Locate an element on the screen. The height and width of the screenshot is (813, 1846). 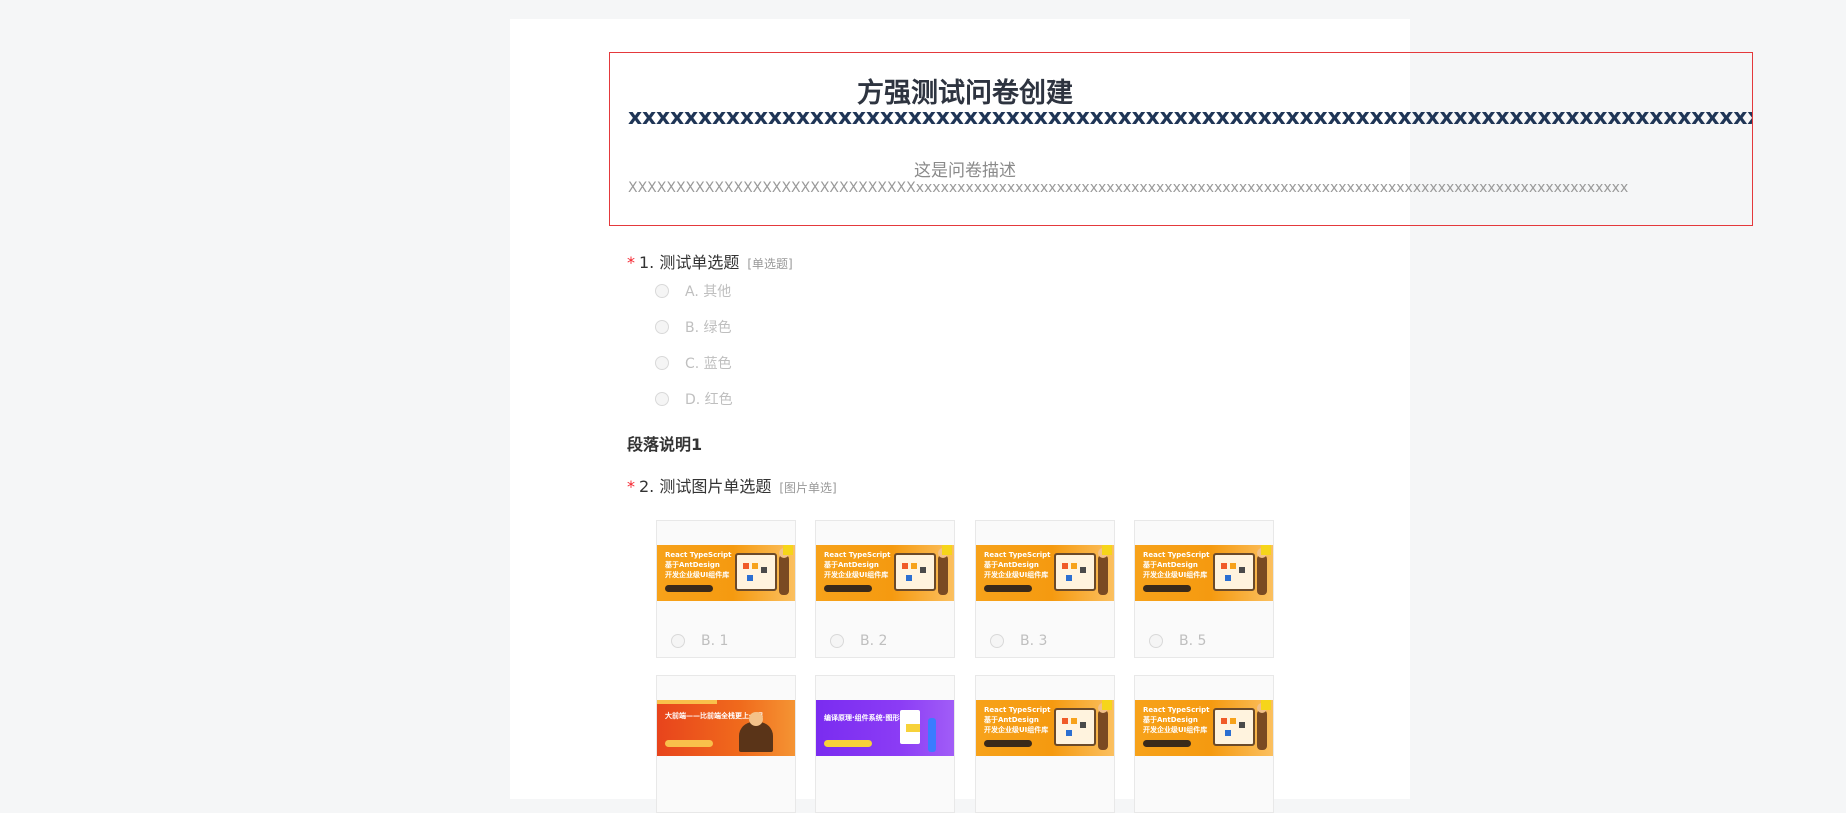
image-option-label-row: B. 1 is located at coordinates (699, 641).